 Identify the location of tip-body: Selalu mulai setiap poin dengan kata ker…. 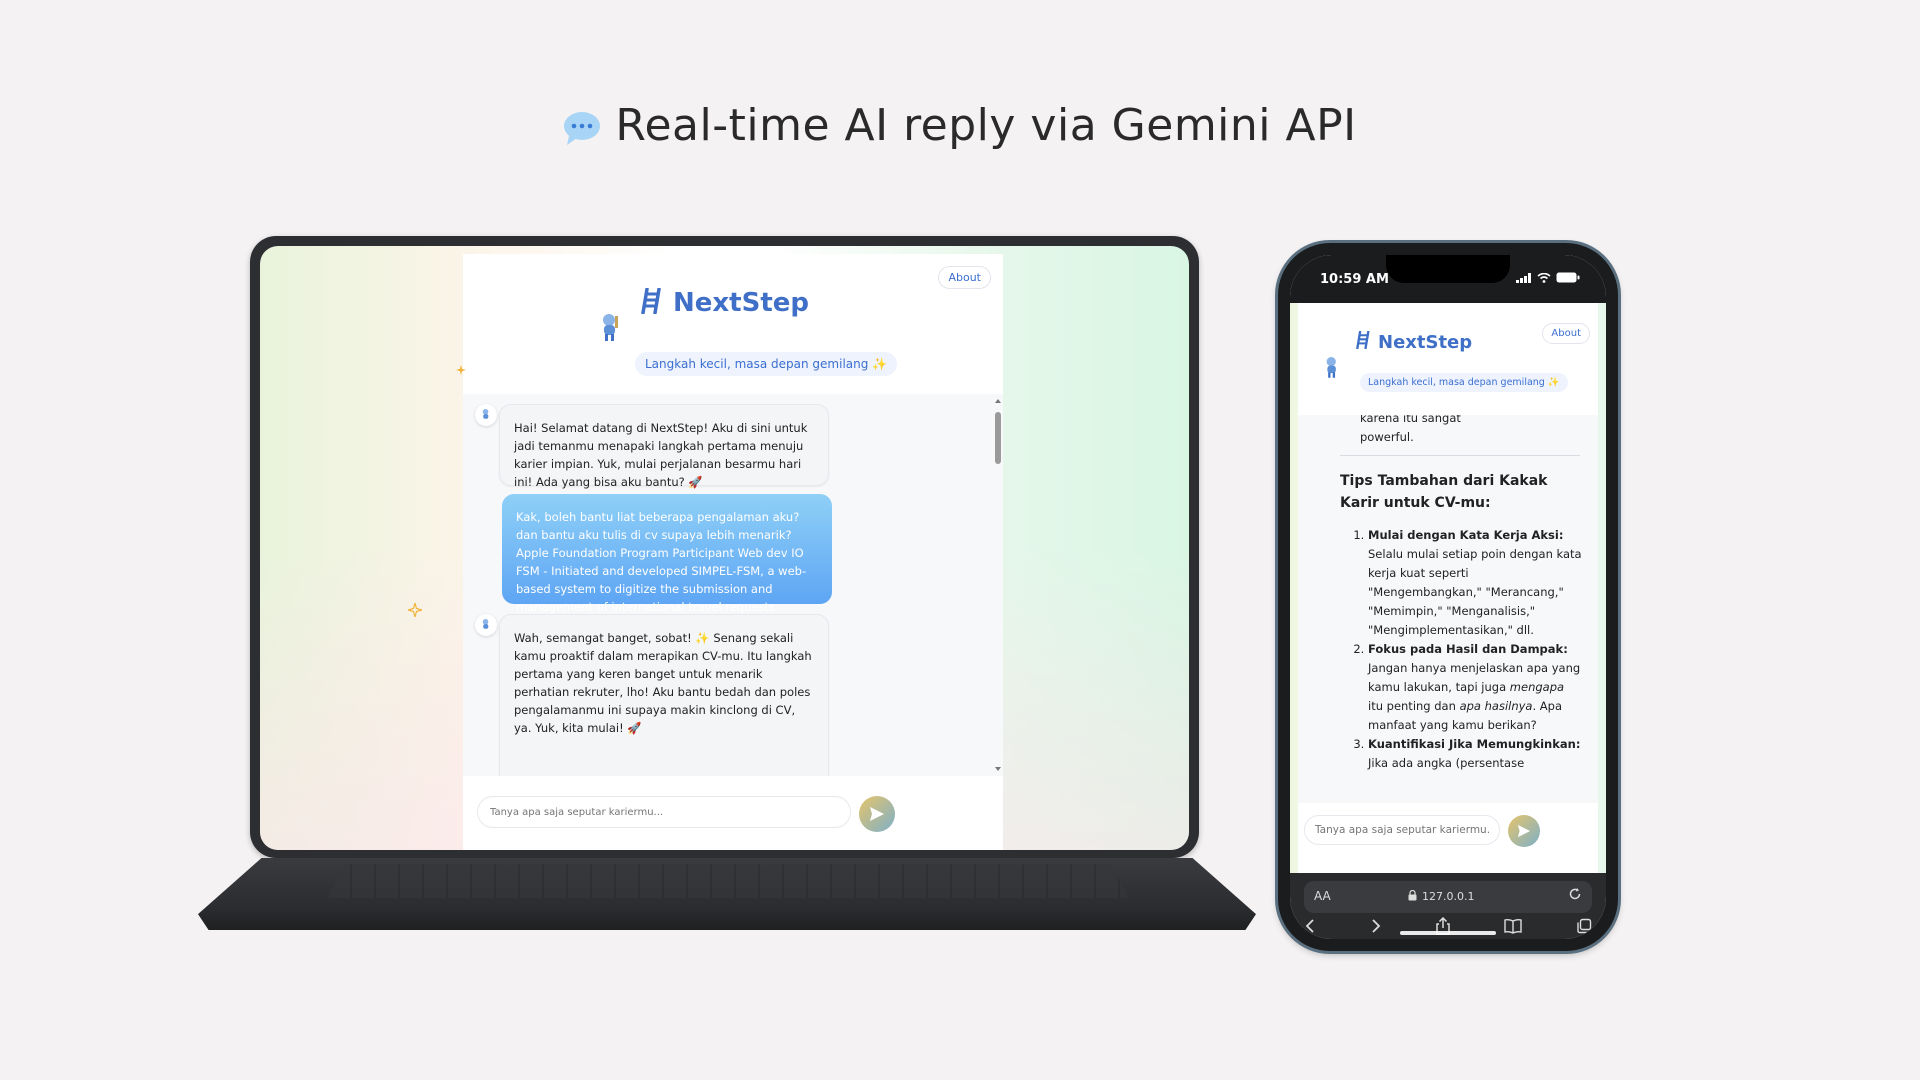
(1475, 592).